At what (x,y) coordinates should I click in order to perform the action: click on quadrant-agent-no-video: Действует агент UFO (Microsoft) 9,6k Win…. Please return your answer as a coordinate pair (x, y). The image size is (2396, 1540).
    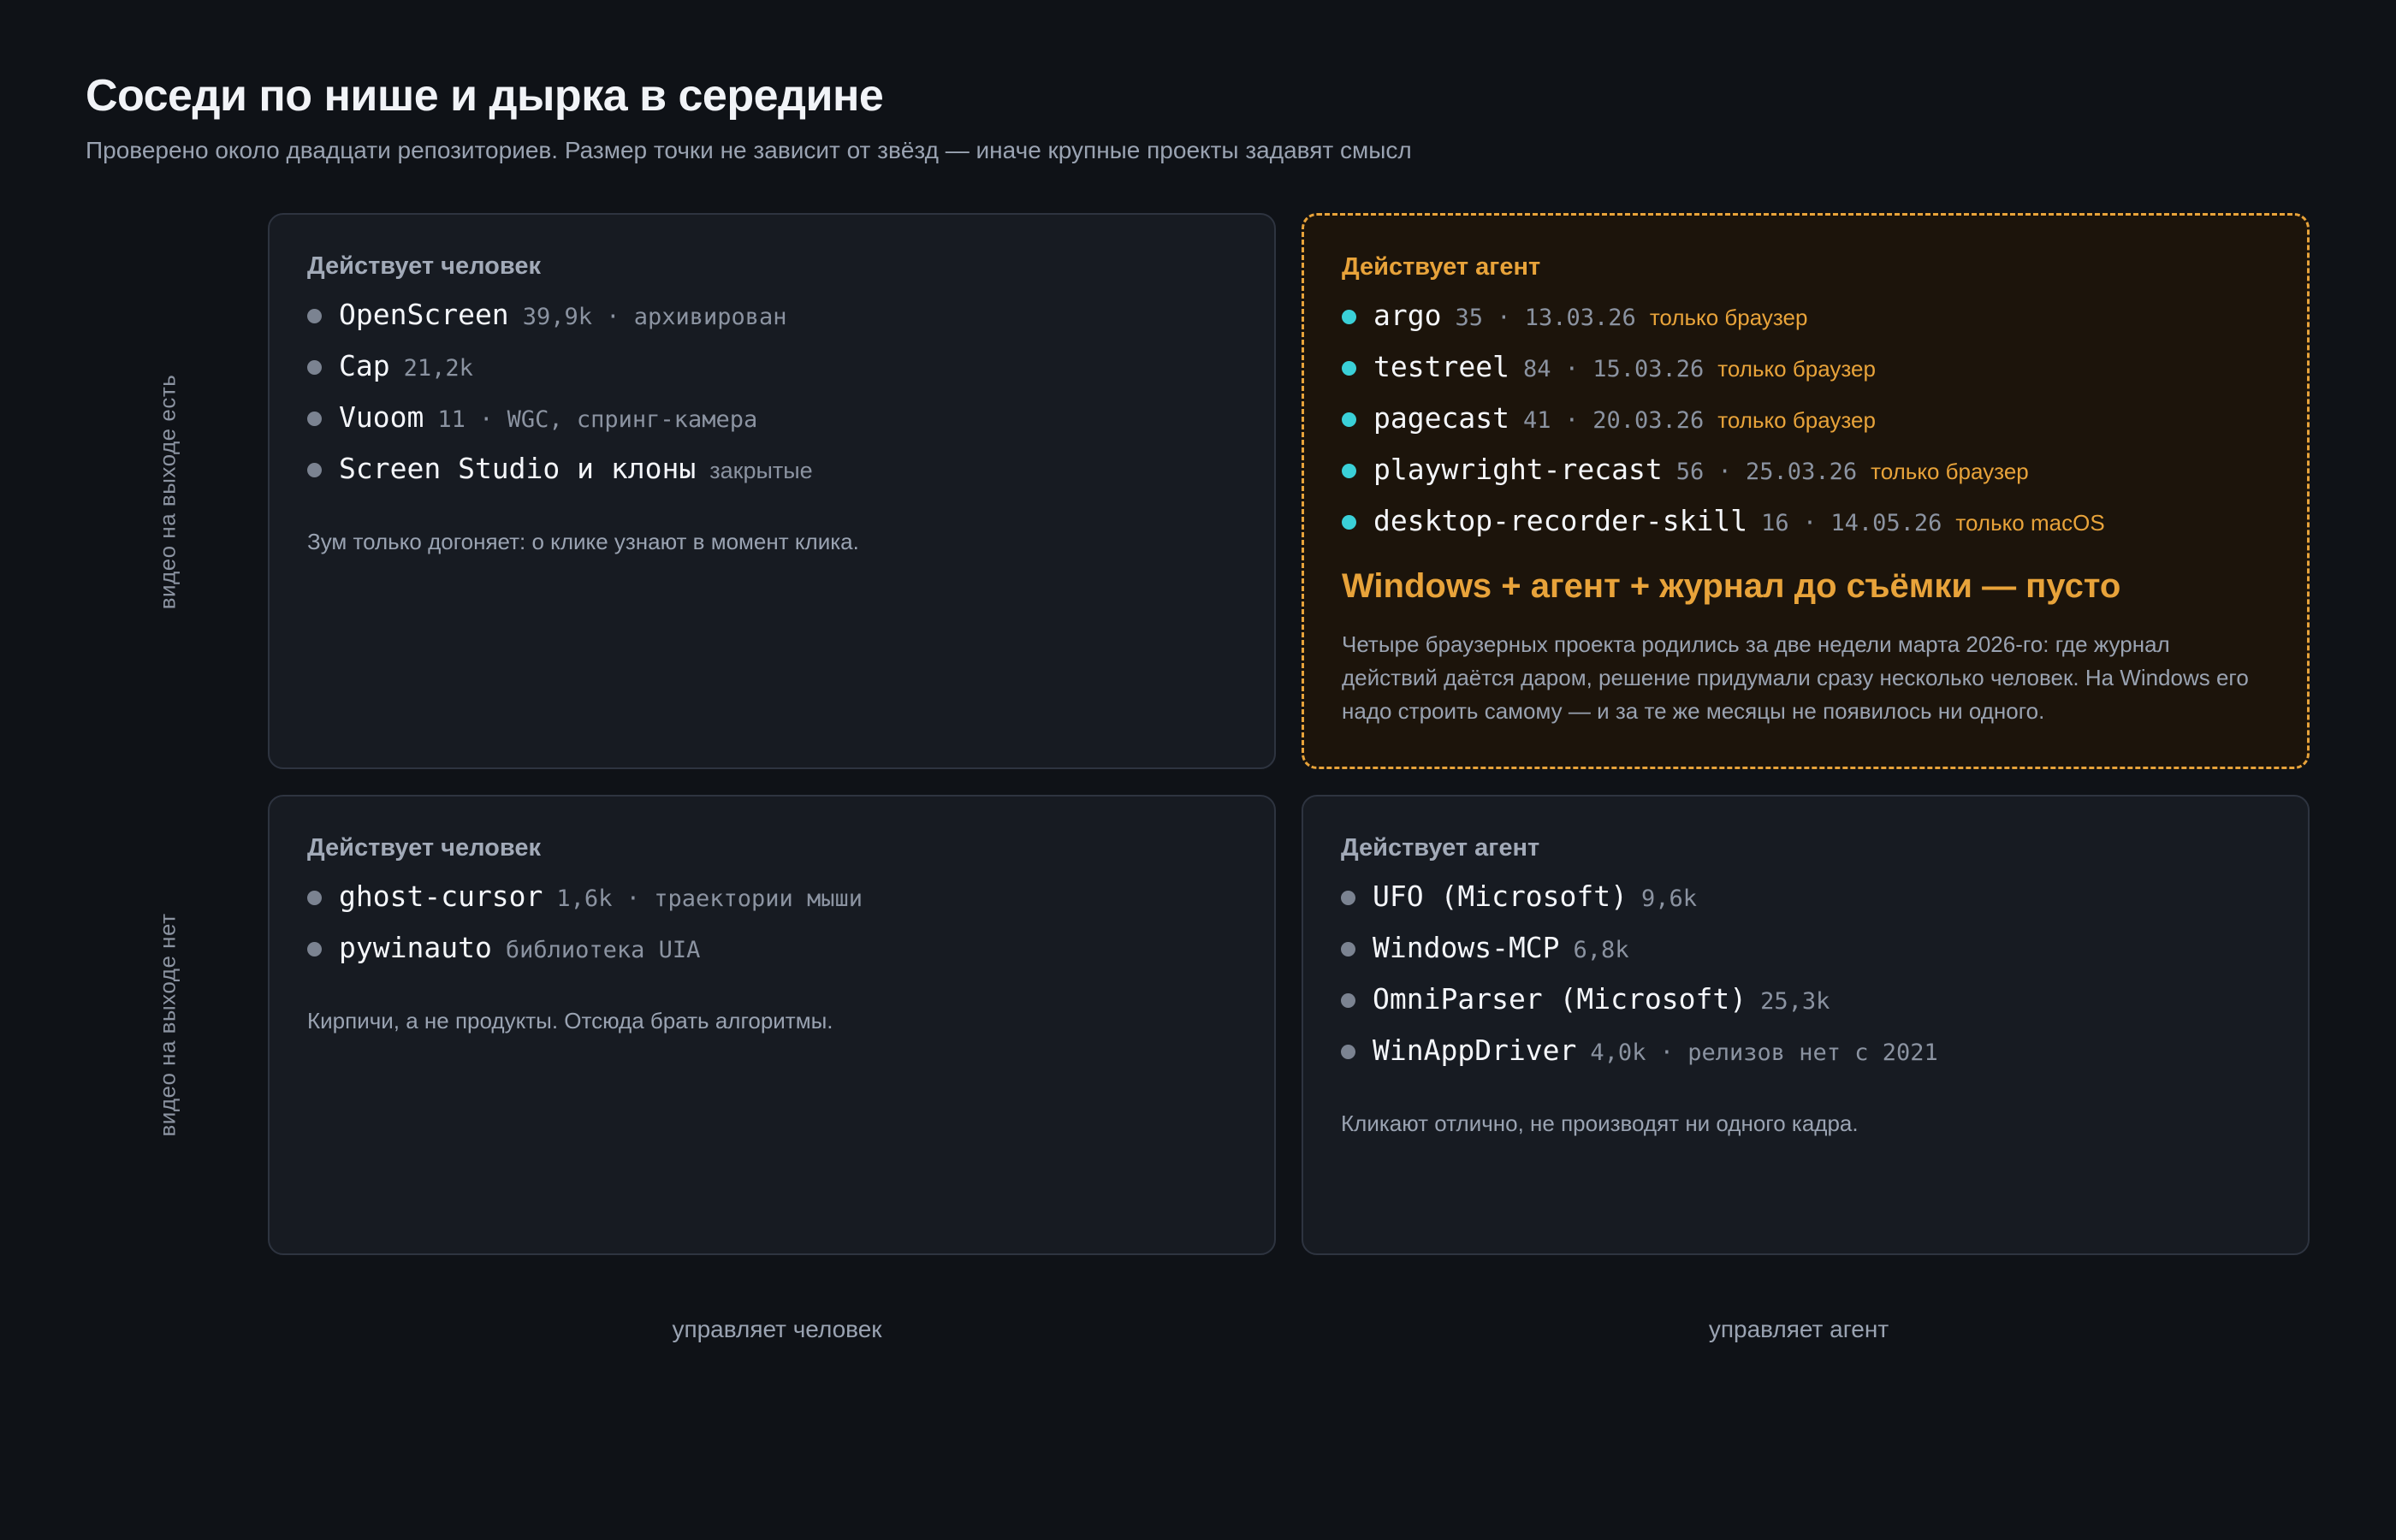
    Looking at the image, I should click on (1806, 1025).